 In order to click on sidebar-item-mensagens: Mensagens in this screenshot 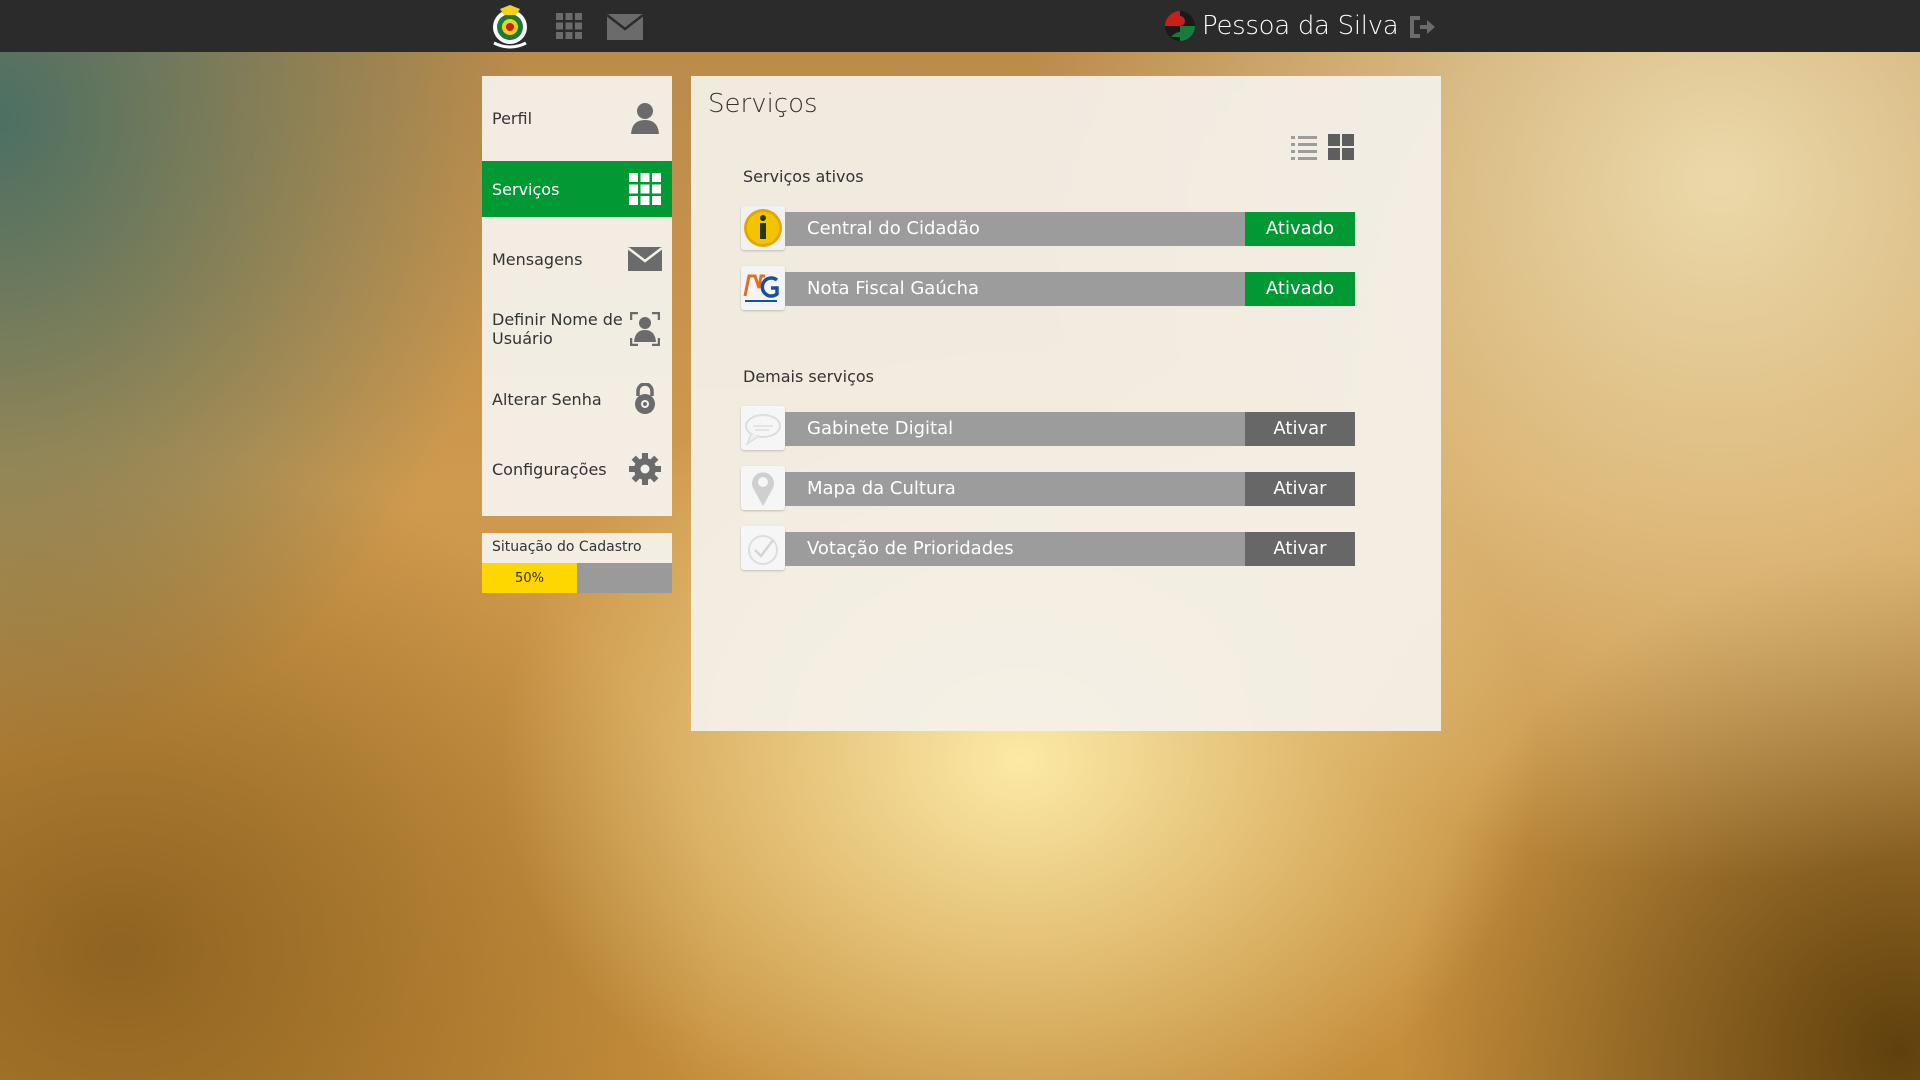, I will do `click(577, 259)`.